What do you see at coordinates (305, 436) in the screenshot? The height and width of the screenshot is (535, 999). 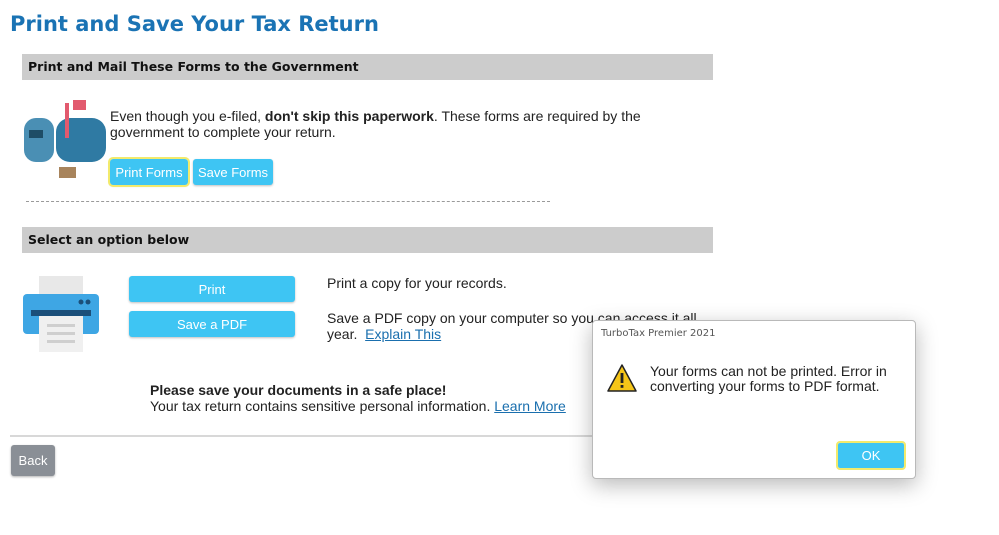 I see `footer-divider` at bounding box center [305, 436].